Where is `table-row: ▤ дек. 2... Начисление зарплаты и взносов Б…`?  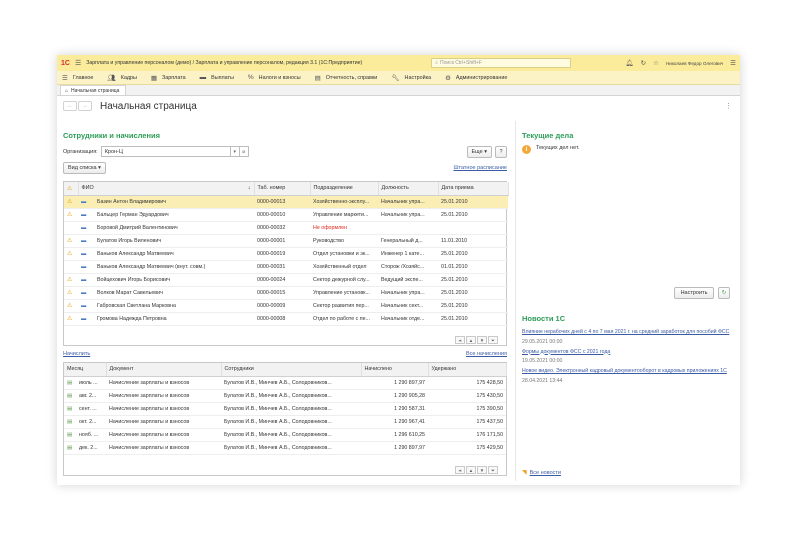 table-row: ▤ дек. 2... Начисление зарплаты и взносов Б… is located at coordinates (285, 448).